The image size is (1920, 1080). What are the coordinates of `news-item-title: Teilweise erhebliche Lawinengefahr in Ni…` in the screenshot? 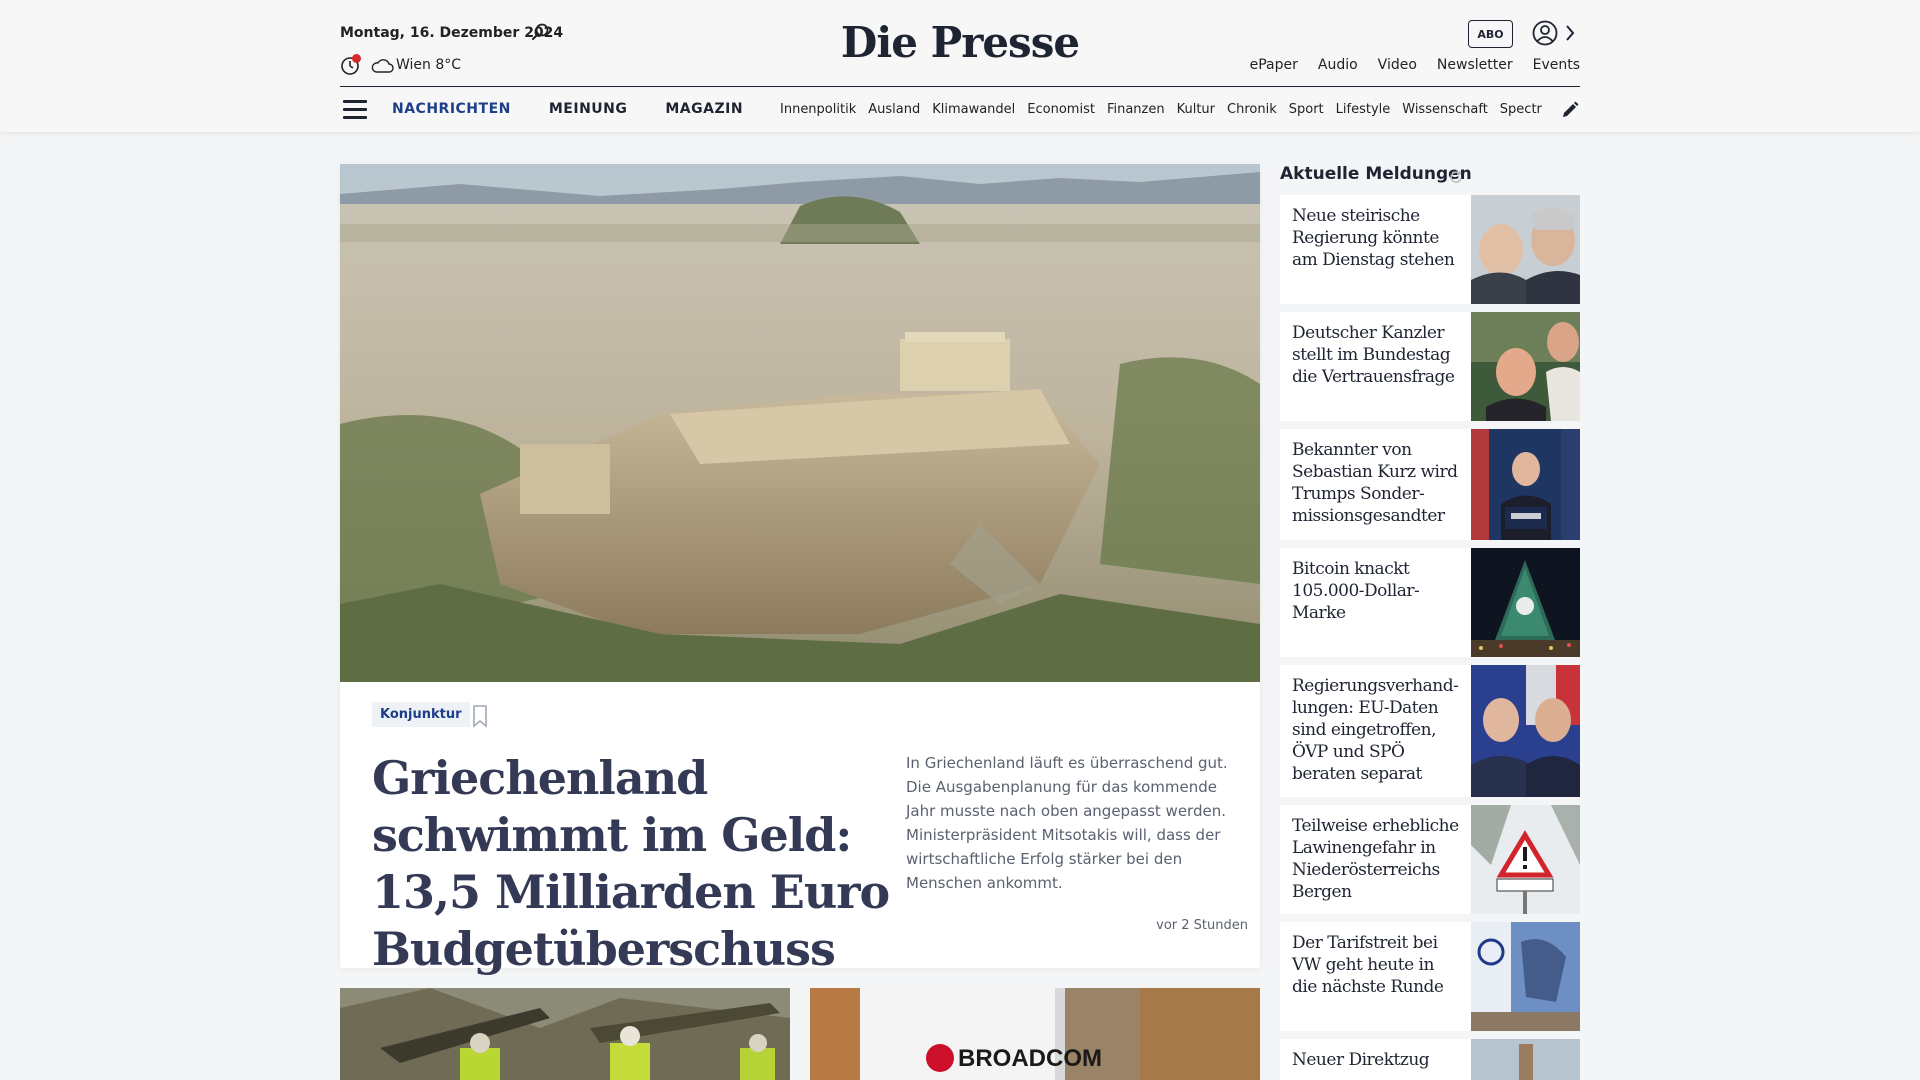 It's located at (1376, 859).